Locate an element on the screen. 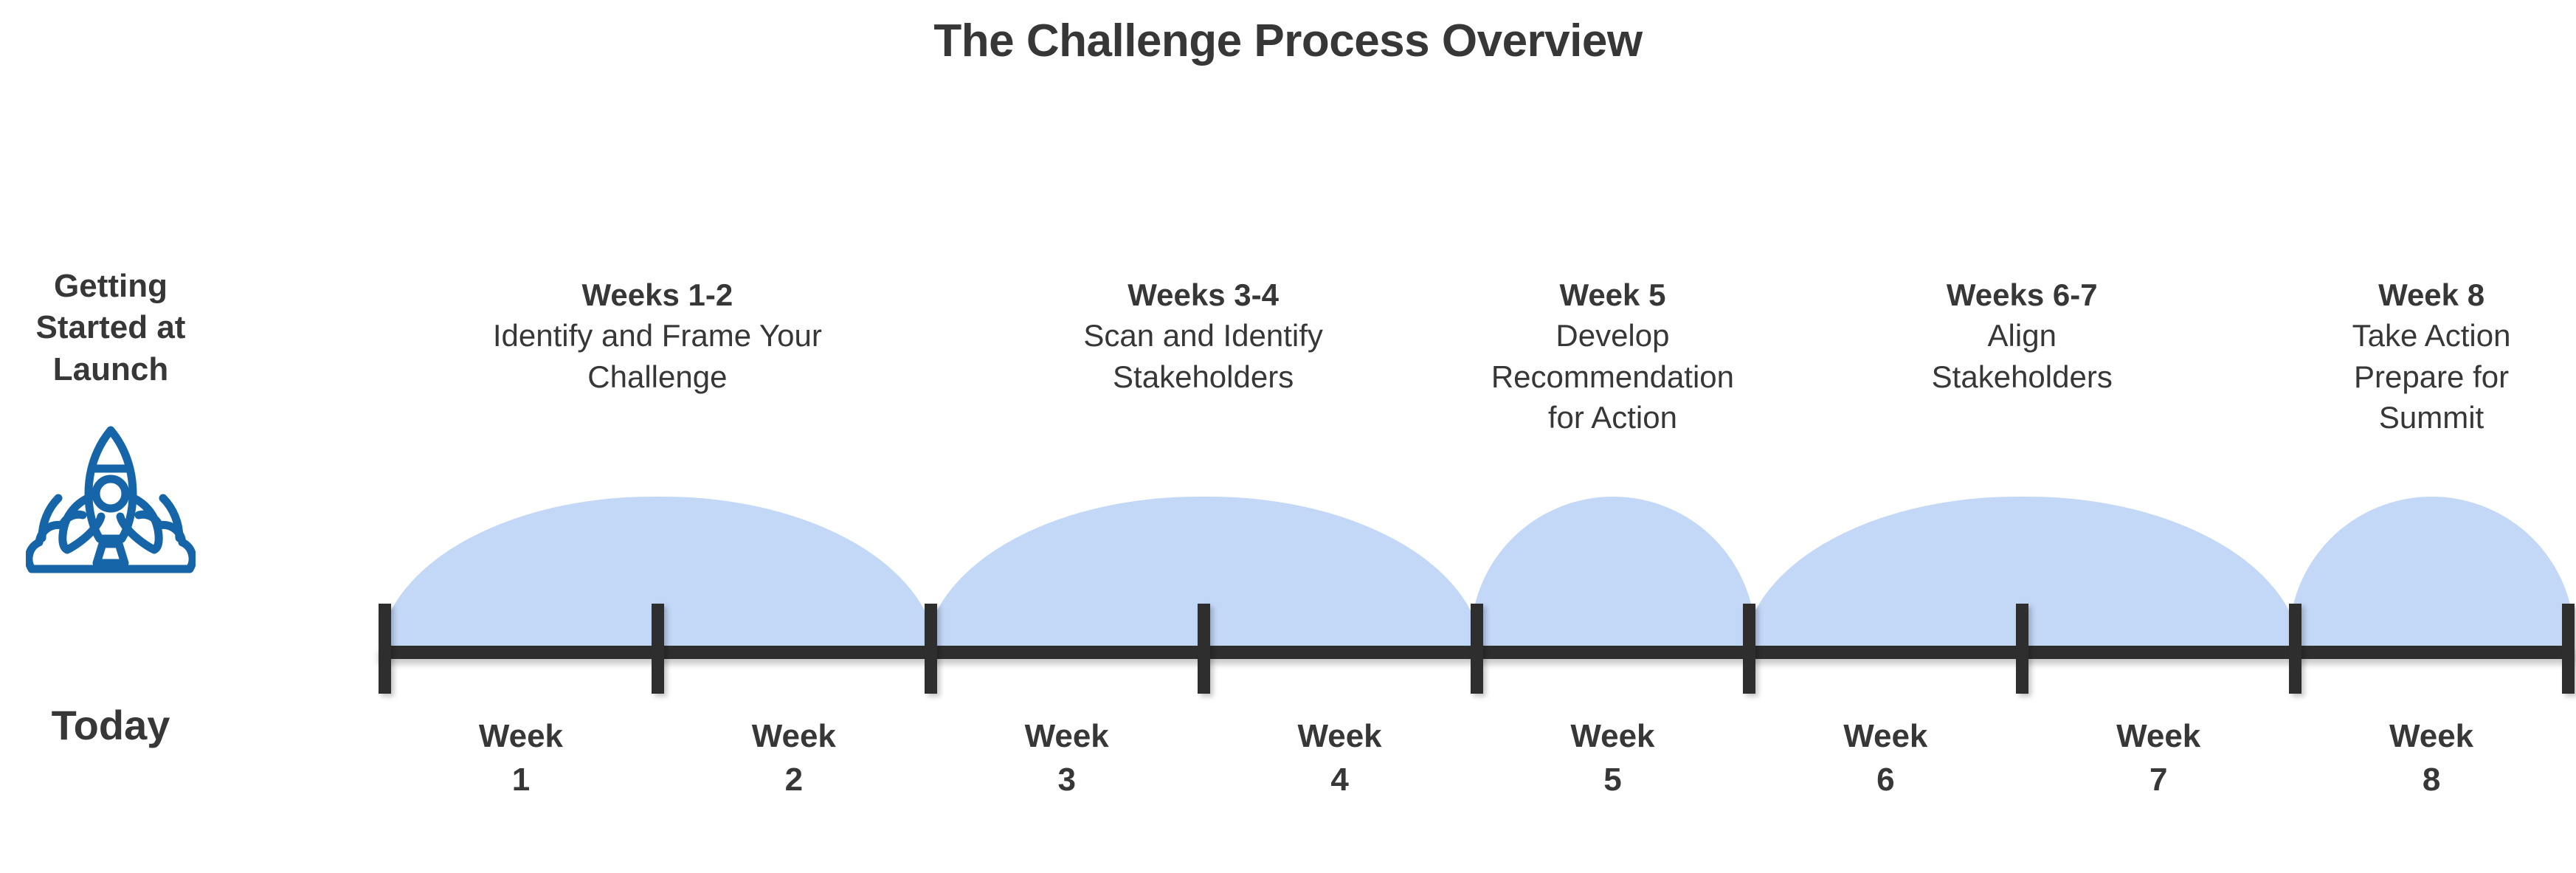  week-axis-label: Week 5 is located at coordinates (1612, 758).